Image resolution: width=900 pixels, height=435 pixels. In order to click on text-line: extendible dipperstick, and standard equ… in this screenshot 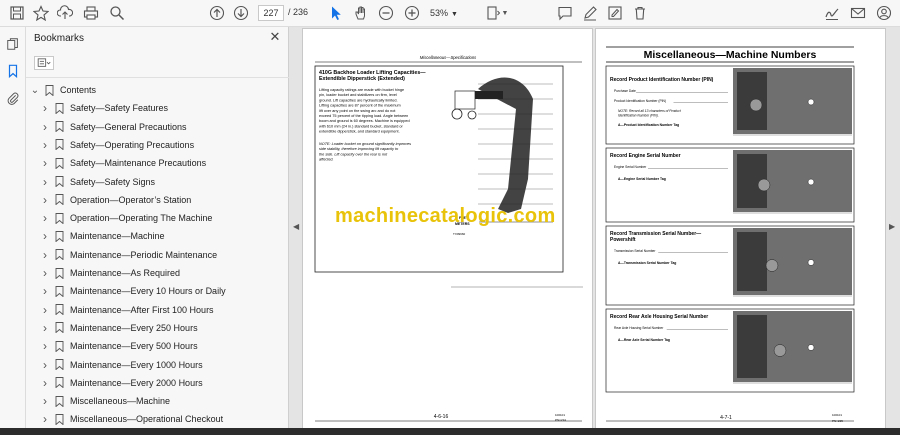, I will do `click(359, 132)`.